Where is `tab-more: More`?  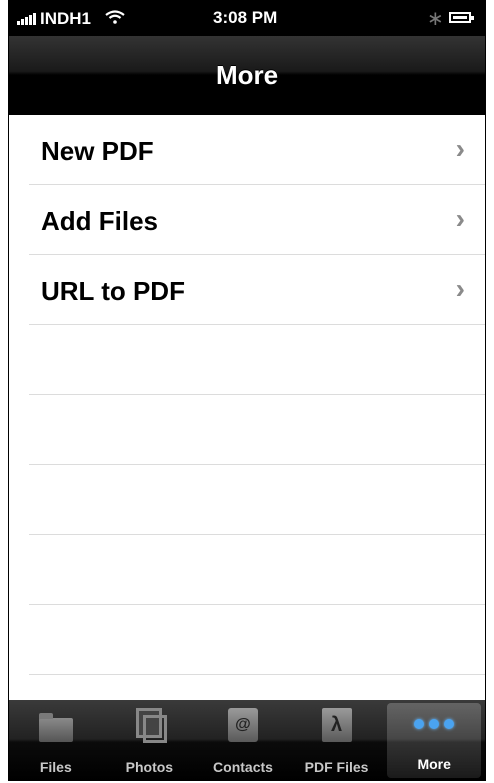
tab-more: More is located at coordinates (434, 740).